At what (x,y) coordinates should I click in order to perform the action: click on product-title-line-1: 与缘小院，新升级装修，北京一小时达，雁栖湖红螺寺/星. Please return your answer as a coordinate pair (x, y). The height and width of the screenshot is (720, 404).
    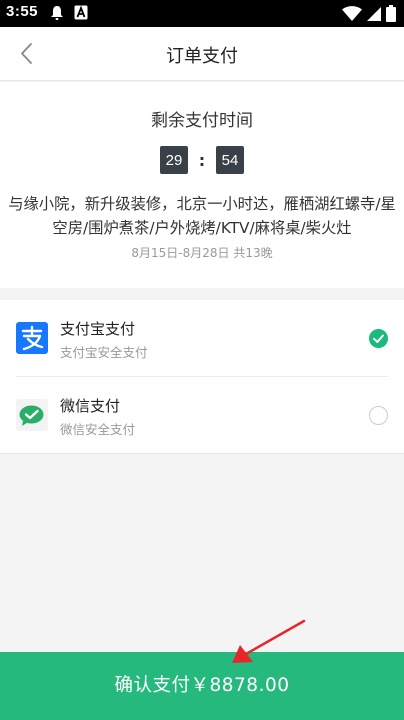
    Looking at the image, I should click on (202, 204).